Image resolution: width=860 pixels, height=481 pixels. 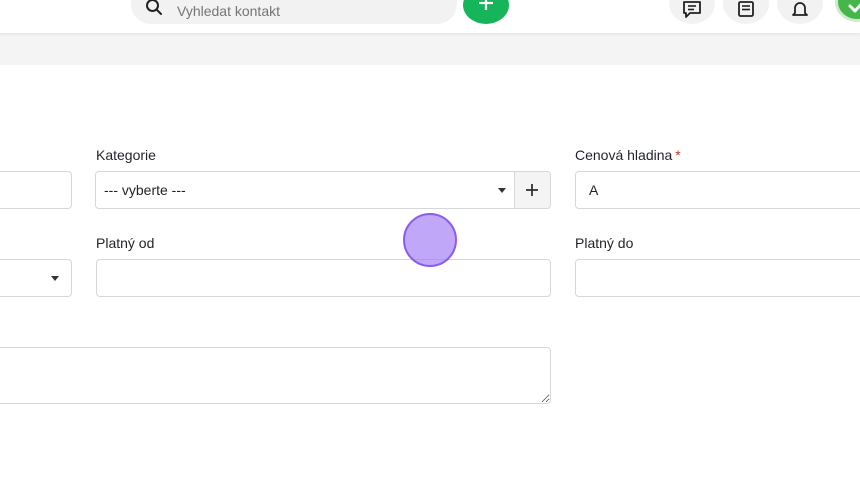 I want to click on required-mark: *, so click(x=678, y=155).